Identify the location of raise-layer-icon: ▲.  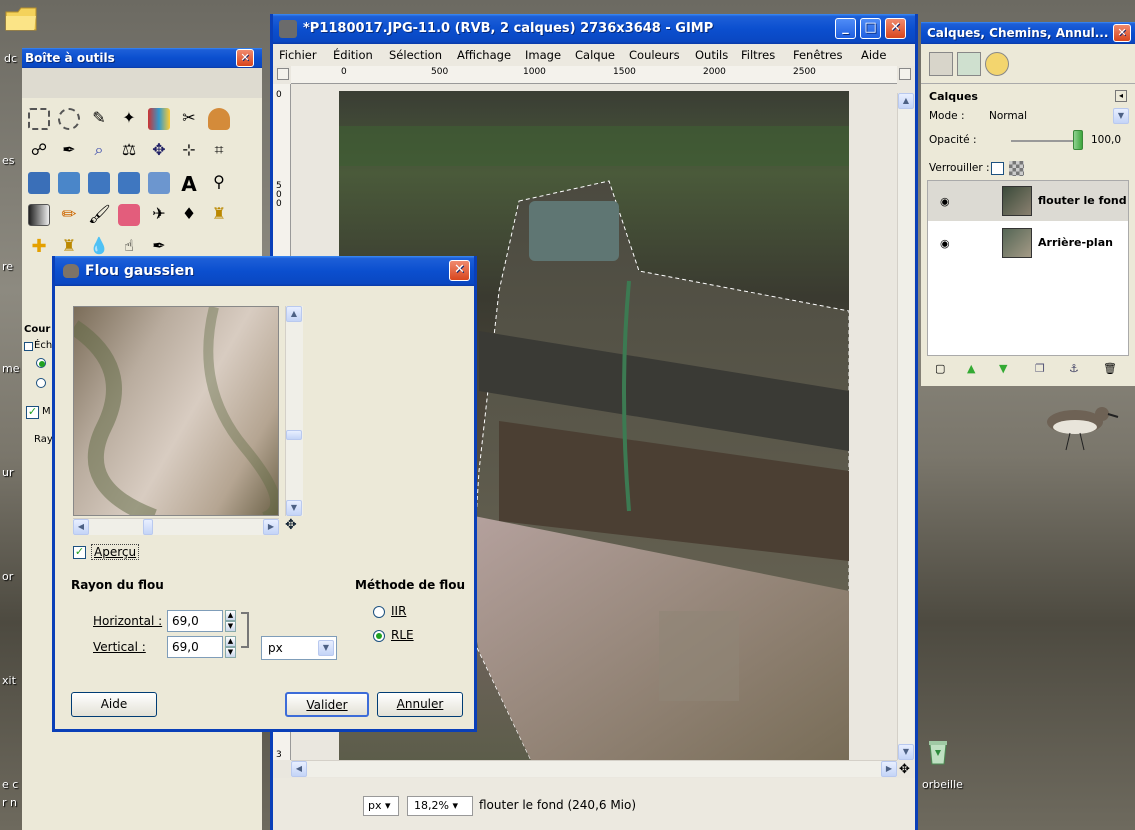
(971, 368).